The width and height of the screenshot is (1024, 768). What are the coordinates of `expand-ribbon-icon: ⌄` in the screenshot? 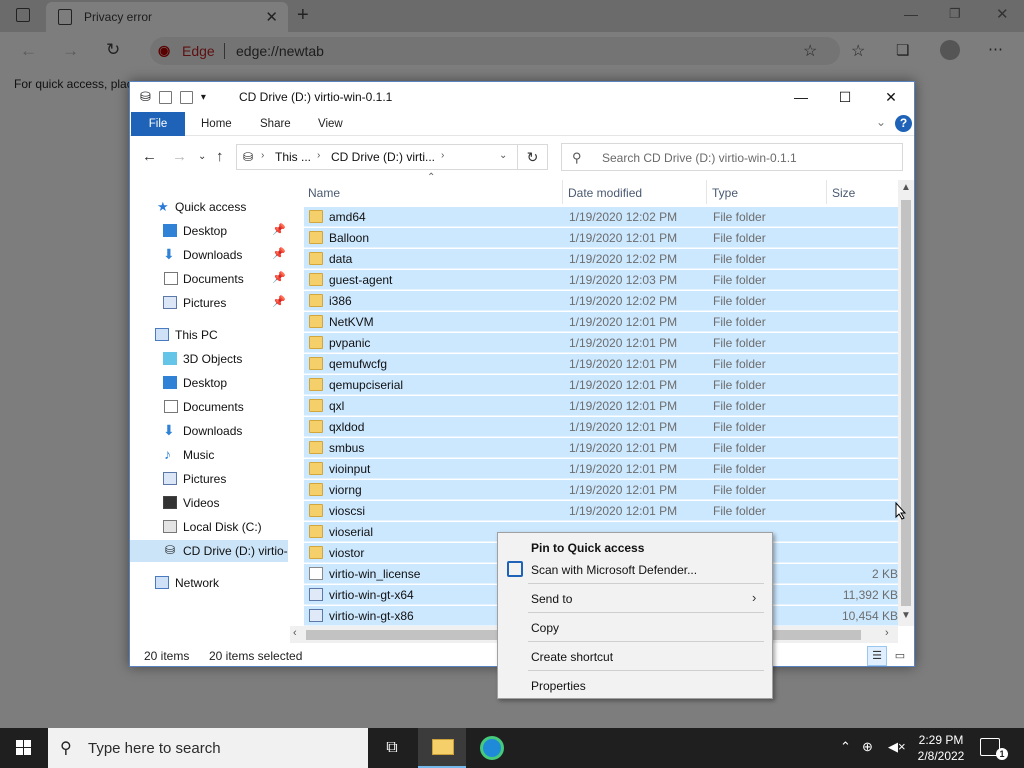 It's located at (881, 122).